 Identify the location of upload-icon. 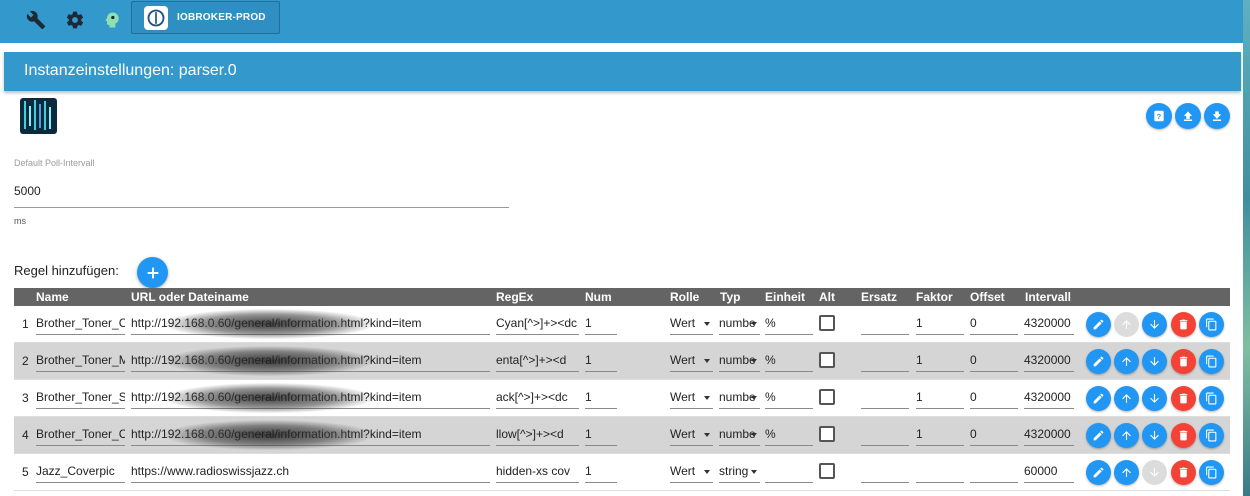
(1188, 116).